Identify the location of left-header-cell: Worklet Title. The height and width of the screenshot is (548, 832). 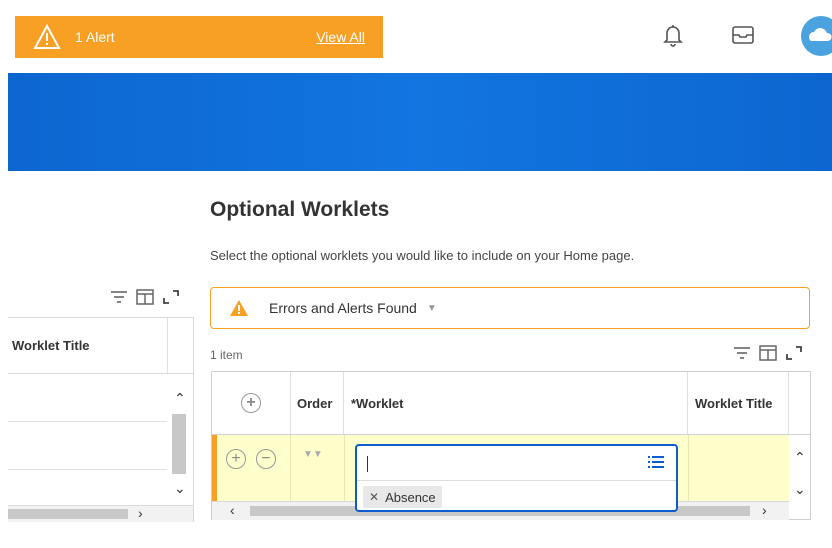
(88, 345).